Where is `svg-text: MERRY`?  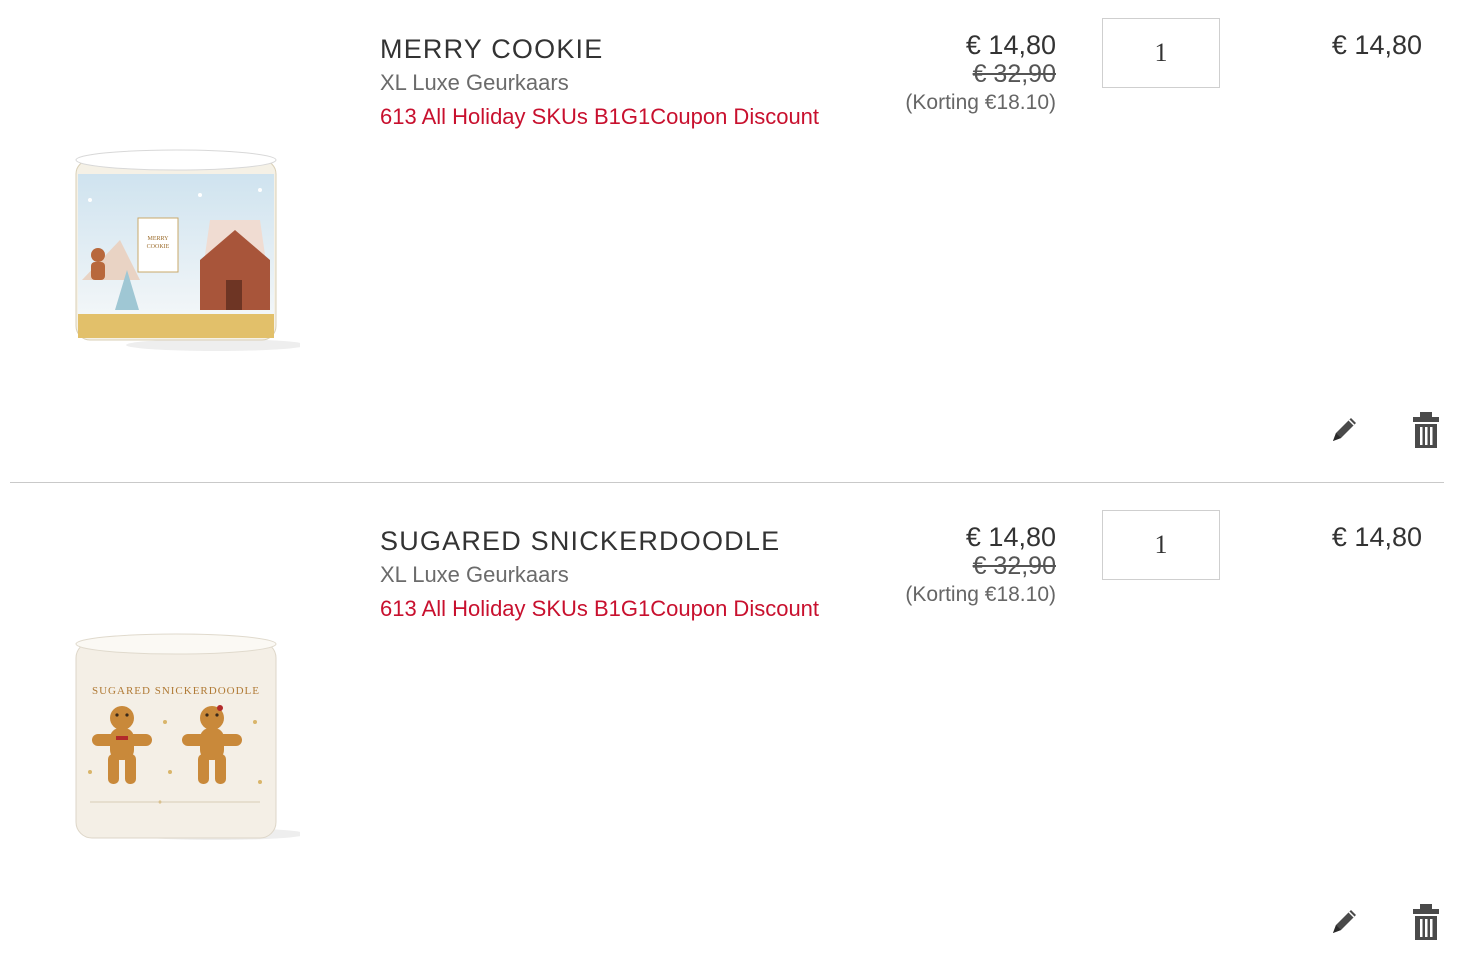
svg-text: MERRY is located at coordinates (158, 239).